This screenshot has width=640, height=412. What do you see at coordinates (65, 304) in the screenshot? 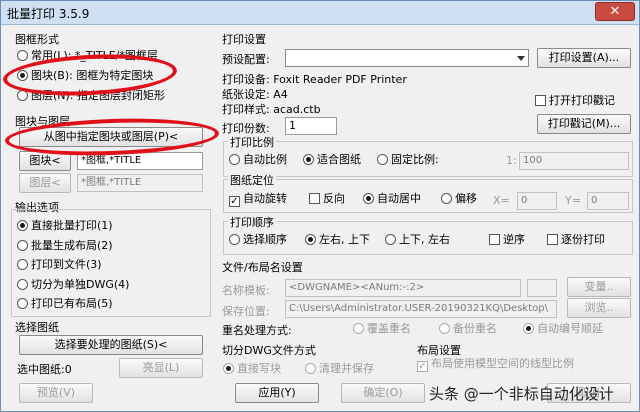
I see `output-existing-layout-radio: 打印已有布局(5)` at bounding box center [65, 304].